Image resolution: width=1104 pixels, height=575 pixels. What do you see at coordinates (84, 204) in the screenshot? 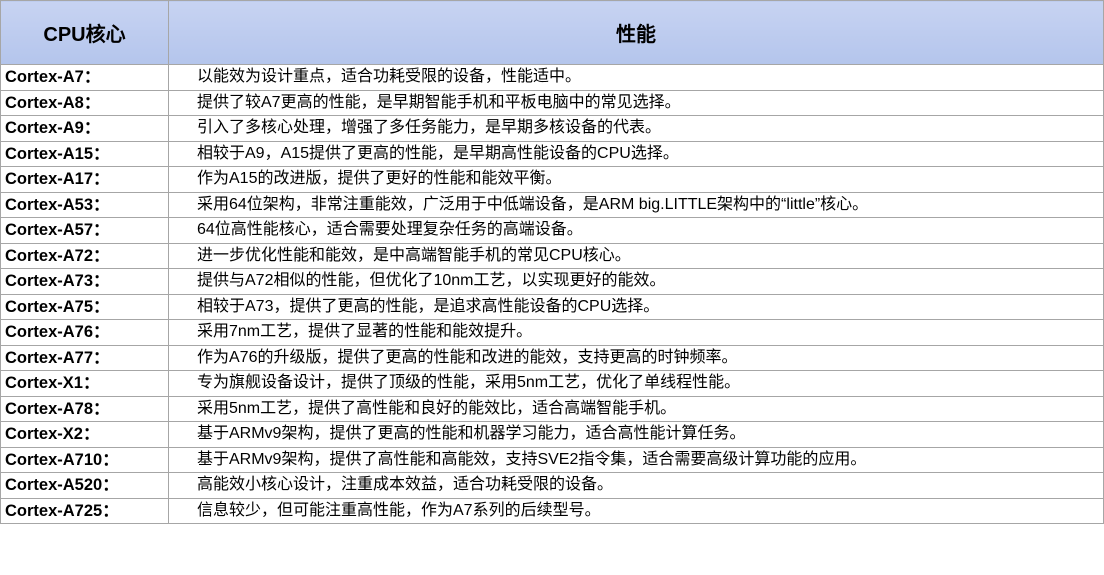
I see `core-name-cell: Cortex-A53：` at bounding box center [84, 204].